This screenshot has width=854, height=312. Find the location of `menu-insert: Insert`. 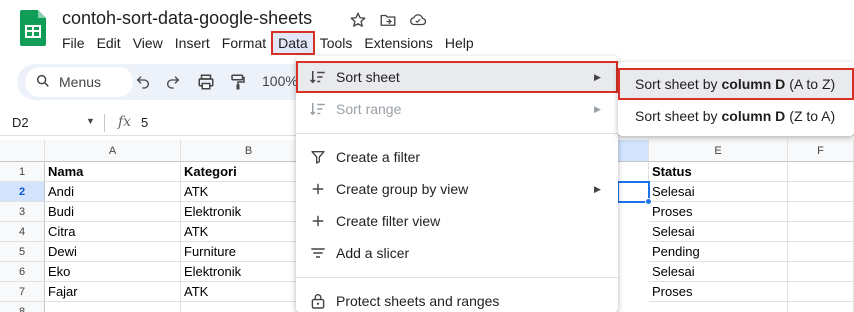

menu-insert: Insert is located at coordinates (192, 43).